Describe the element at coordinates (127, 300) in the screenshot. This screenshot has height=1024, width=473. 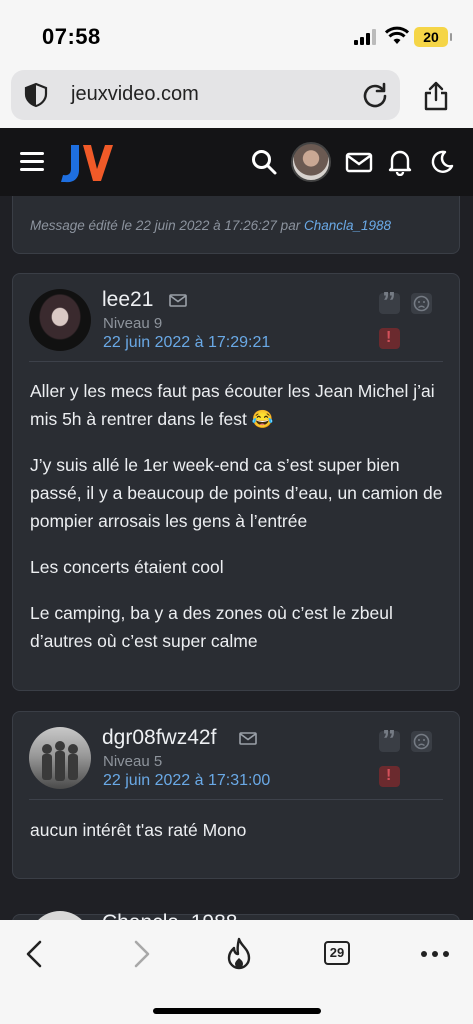
I see `message-username: lee21` at that location.